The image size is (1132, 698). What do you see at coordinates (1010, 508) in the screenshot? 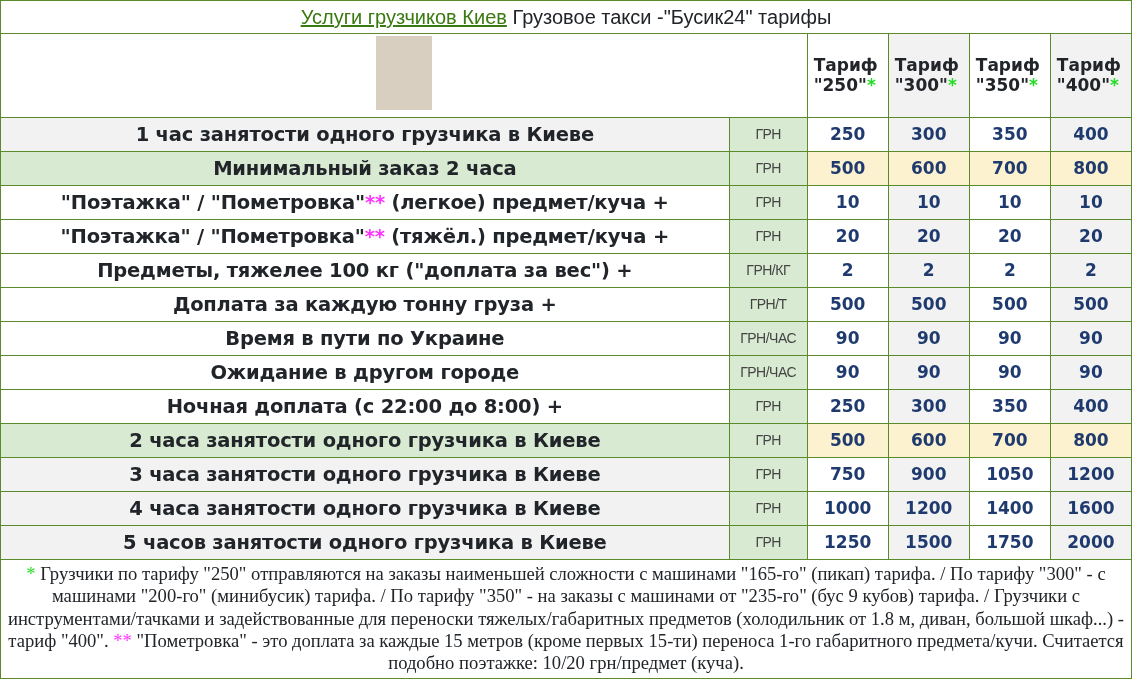
I see `price-cell: 1400` at bounding box center [1010, 508].